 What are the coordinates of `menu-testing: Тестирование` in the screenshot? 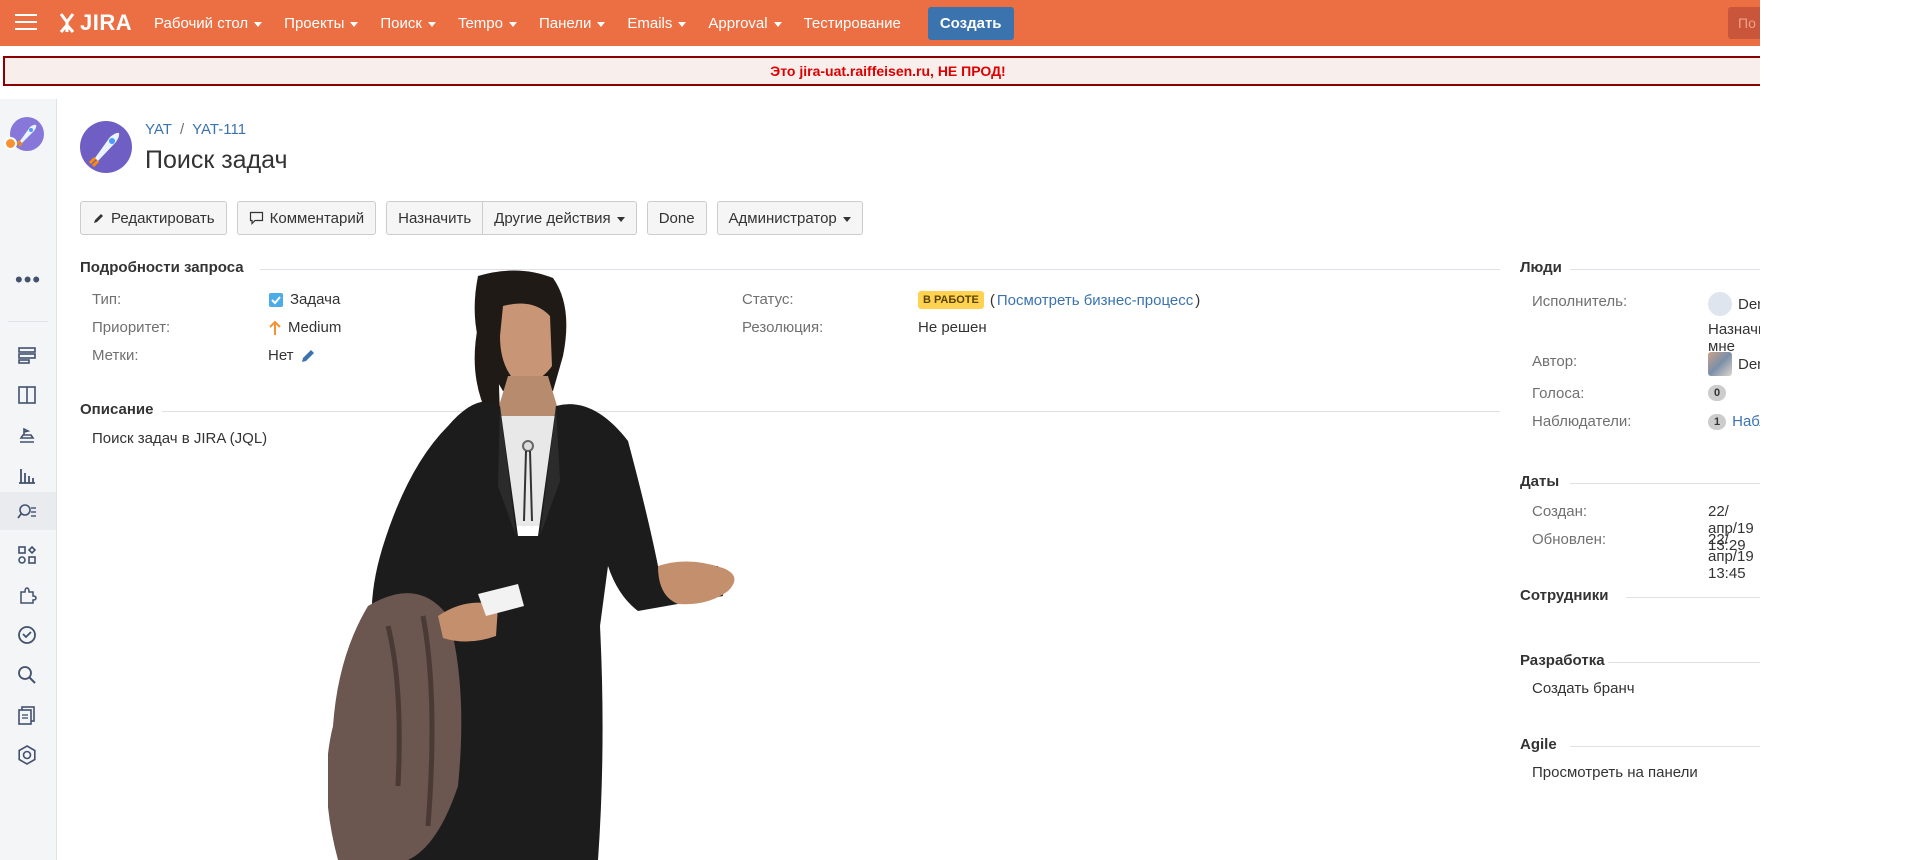 It's located at (852, 23).